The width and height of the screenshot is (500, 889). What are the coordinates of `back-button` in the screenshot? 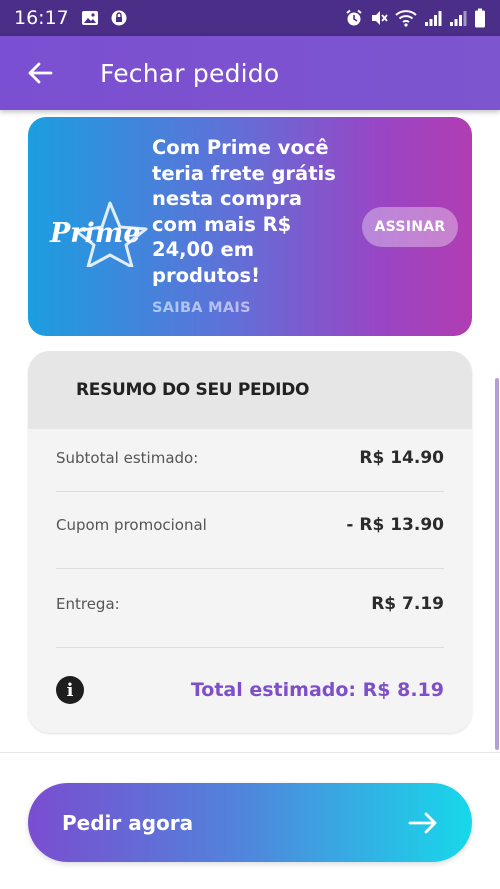 It's located at (40, 73).